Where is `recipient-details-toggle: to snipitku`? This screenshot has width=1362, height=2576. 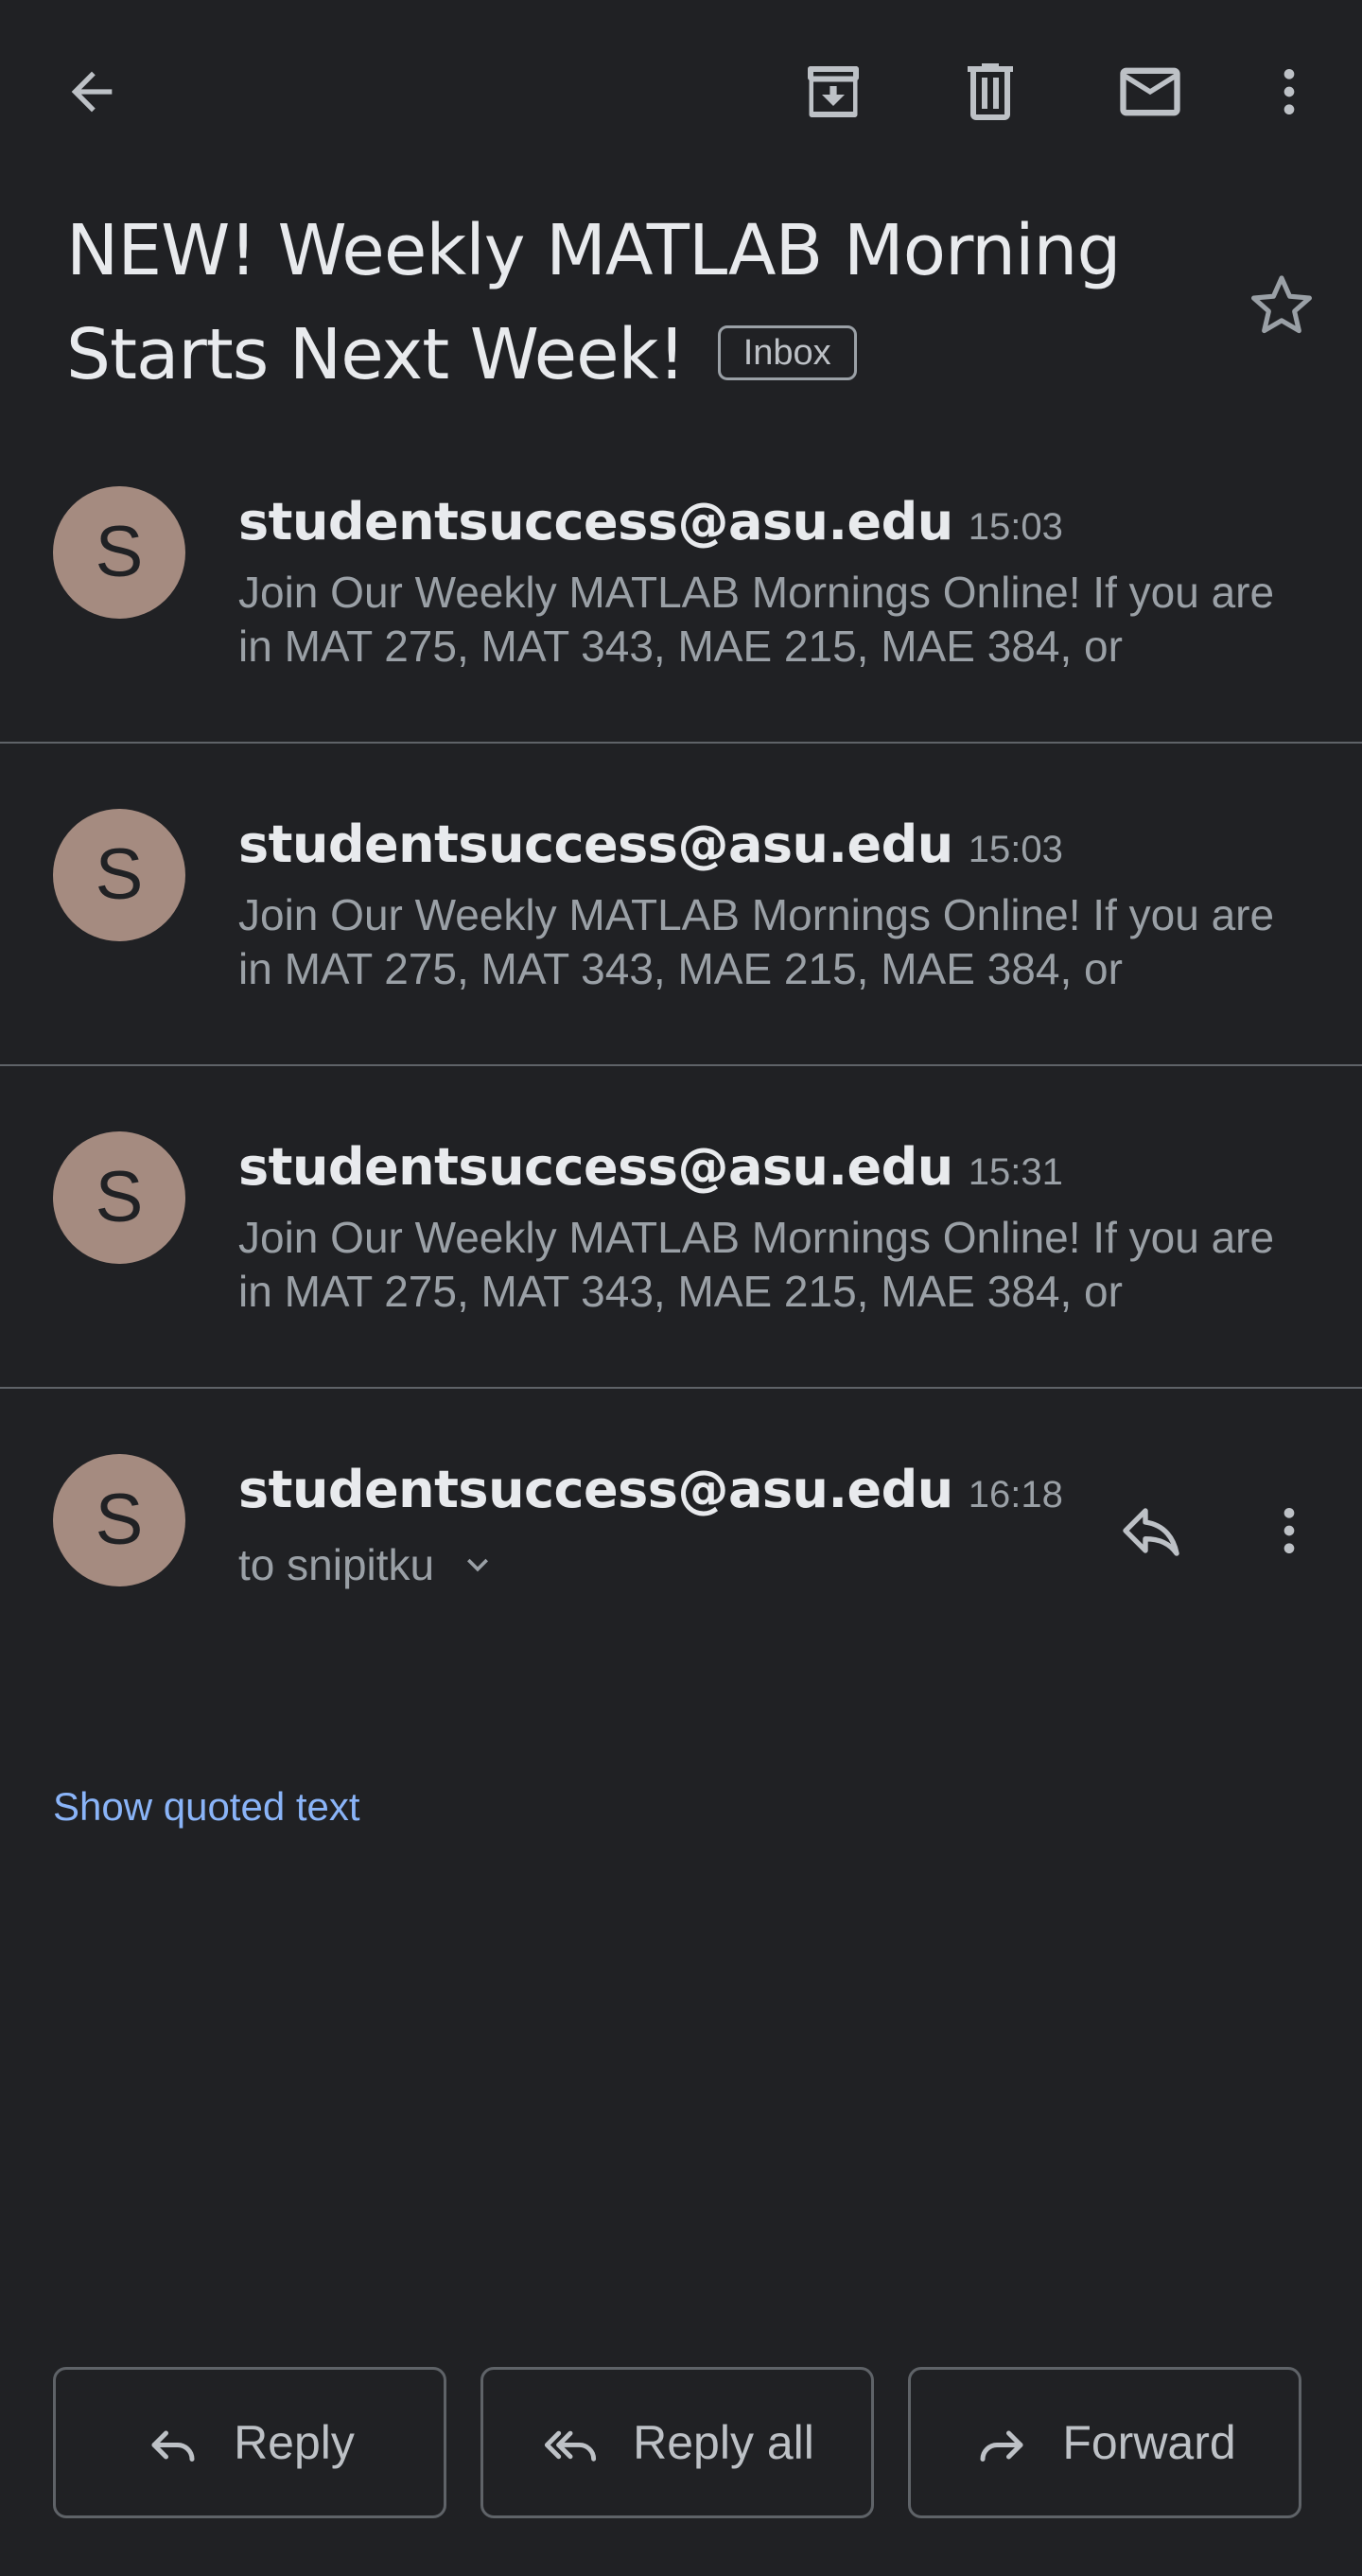 recipient-details-toggle: to snipitku is located at coordinates (368, 1565).